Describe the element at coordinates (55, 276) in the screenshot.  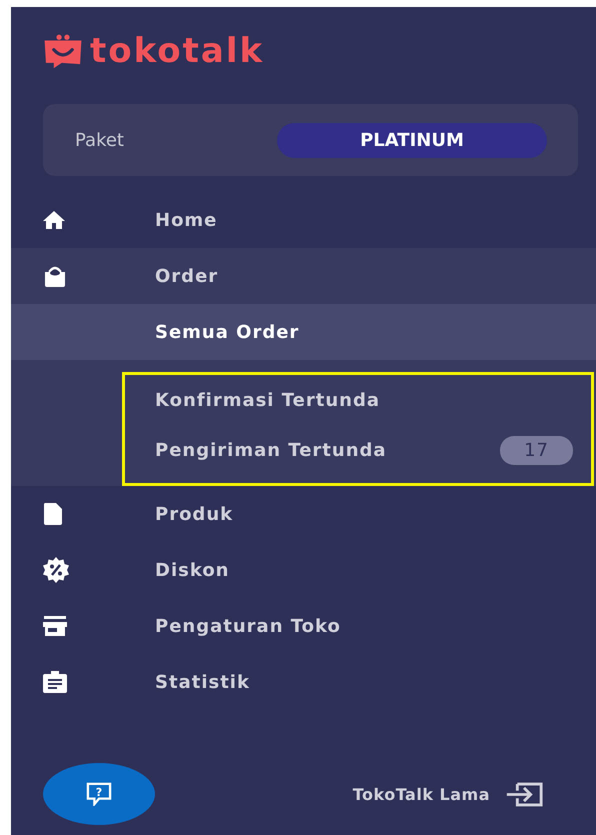
I see `bag-icon` at that location.